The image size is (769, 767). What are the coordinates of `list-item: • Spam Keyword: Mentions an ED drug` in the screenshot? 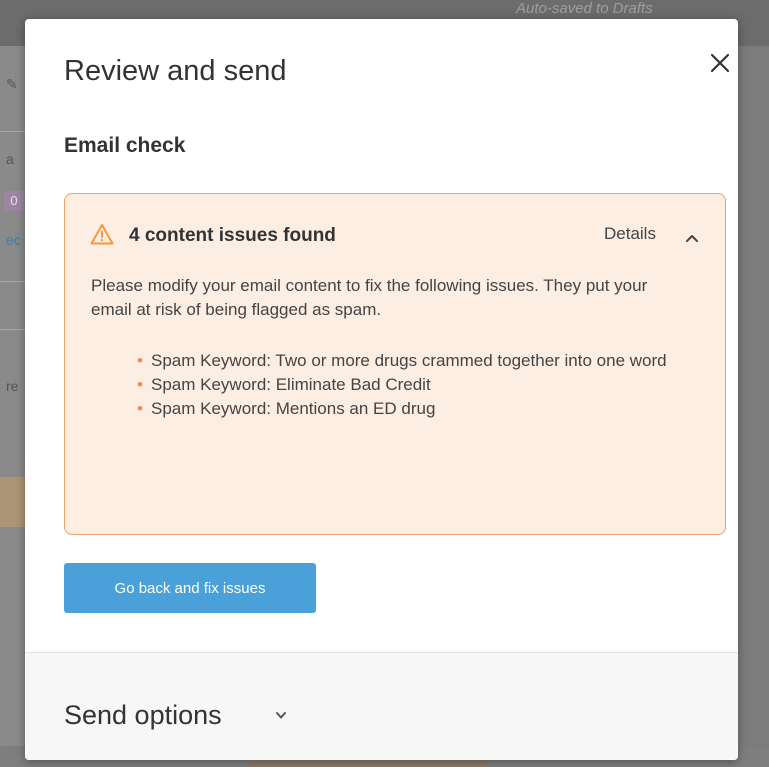 It's located at (413, 409).